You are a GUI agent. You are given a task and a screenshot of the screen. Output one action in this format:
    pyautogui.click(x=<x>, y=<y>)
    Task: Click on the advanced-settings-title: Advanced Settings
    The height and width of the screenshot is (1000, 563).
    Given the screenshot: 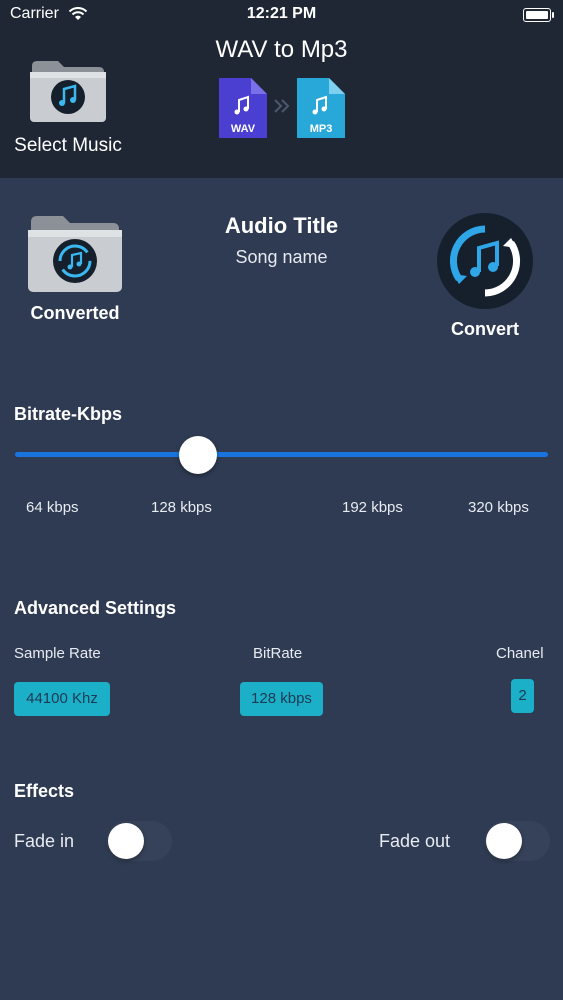 What is the action you would take?
    pyautogui.click(x=95, y=608)
    